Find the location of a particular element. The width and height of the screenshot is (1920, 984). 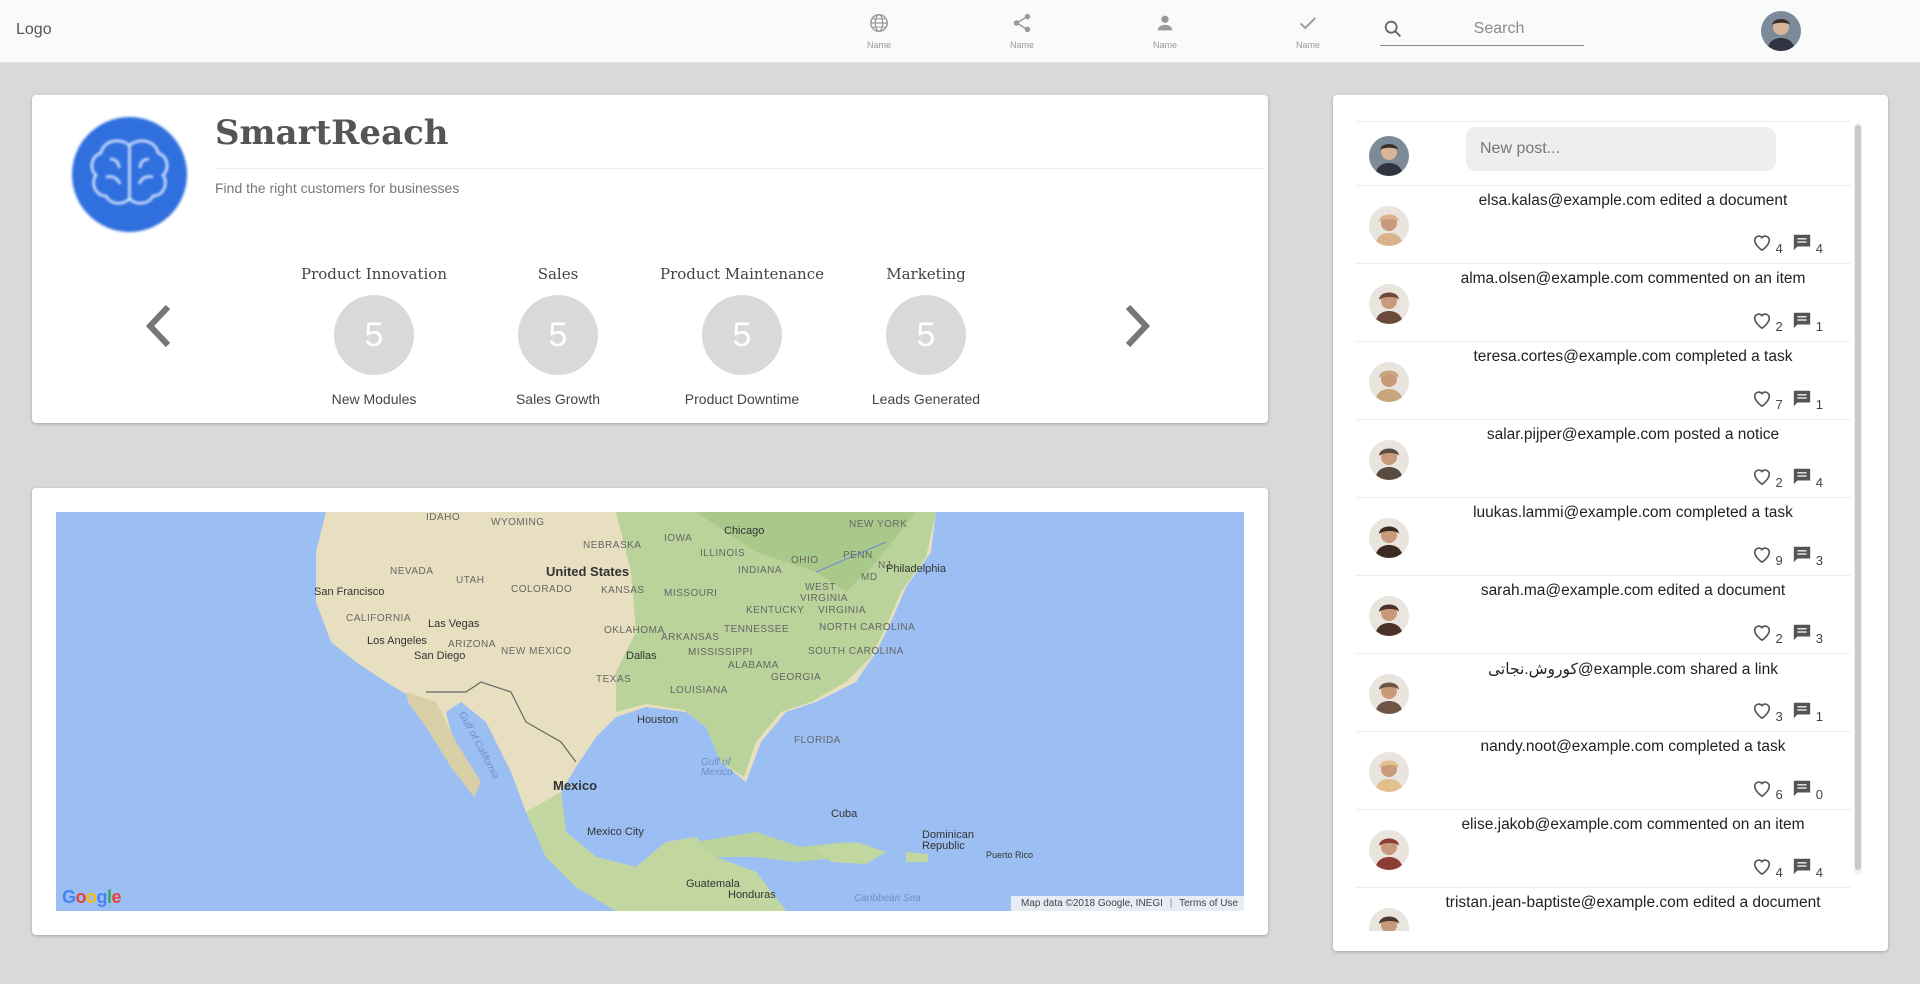

attribution-text: Map data ©2018 Google, INEGI is located at coordinates (1092, 903).